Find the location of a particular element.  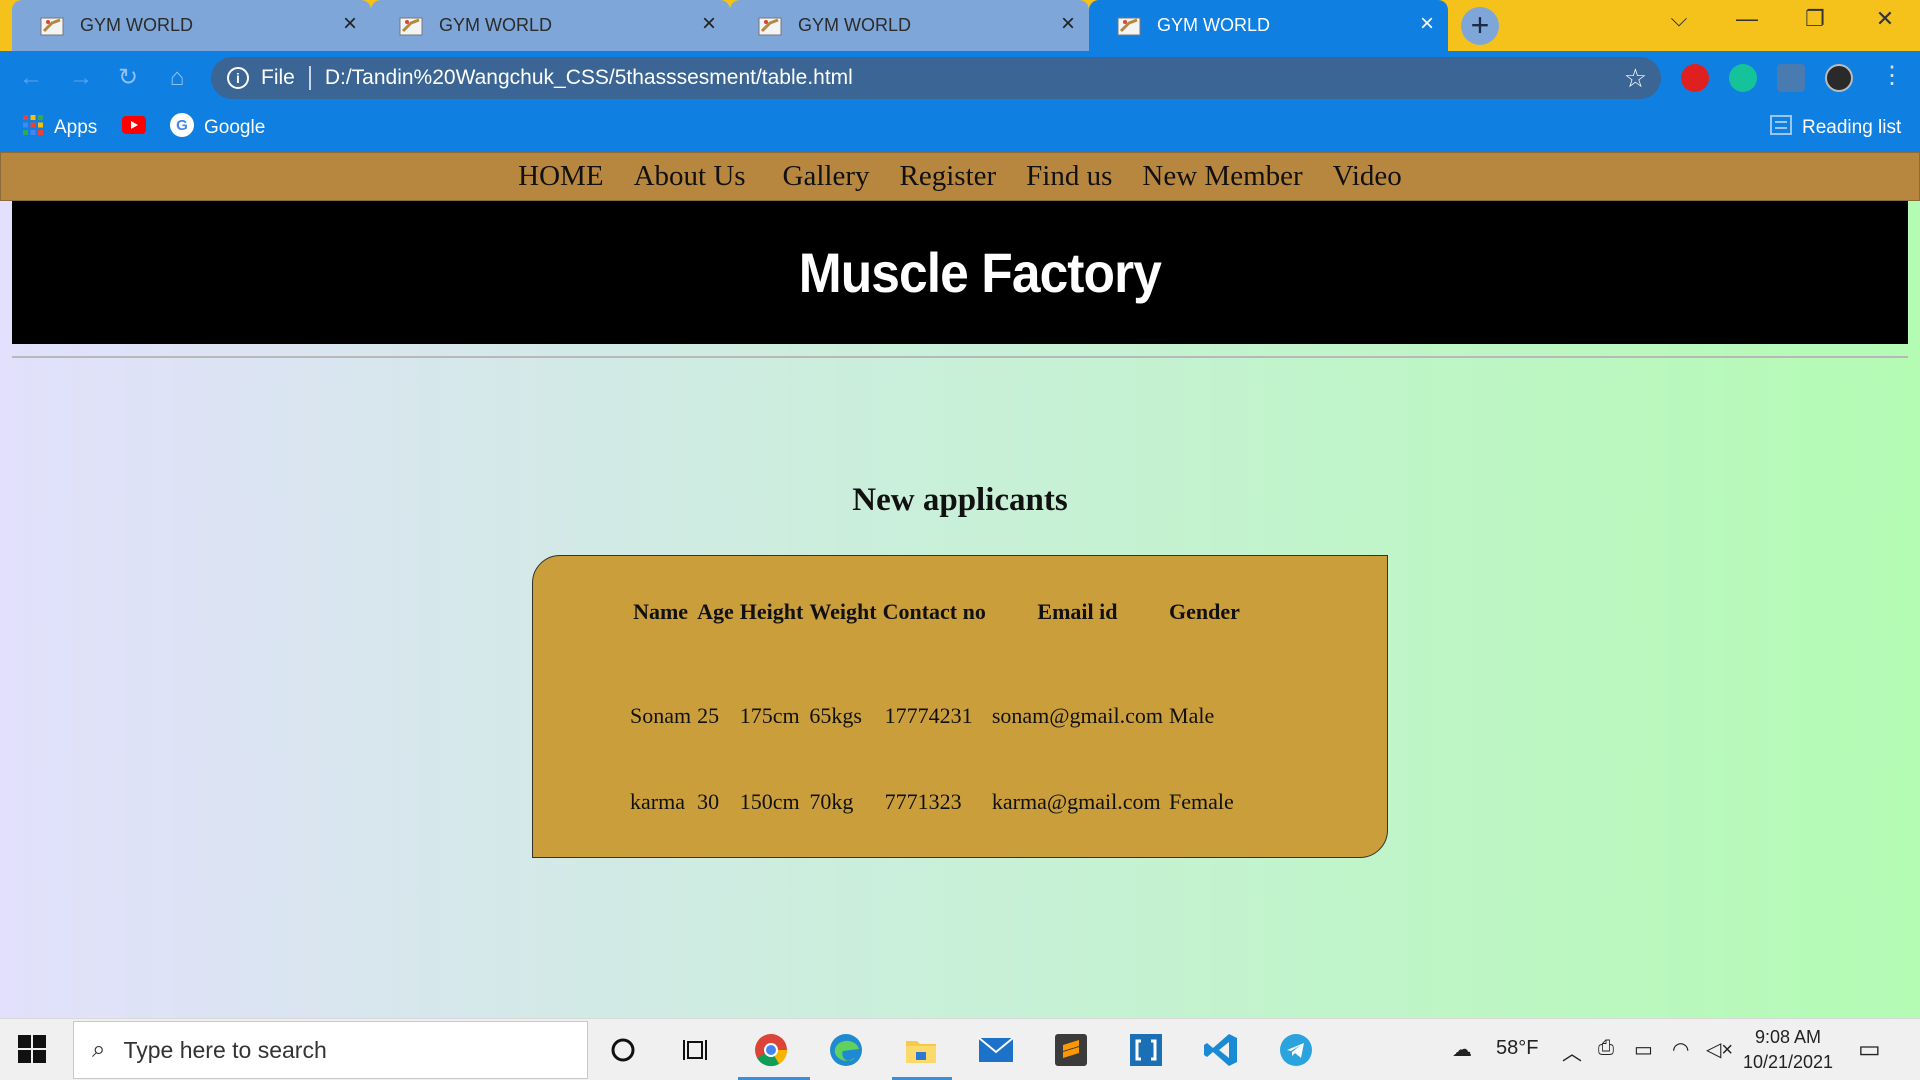

menu-kebab-icon: ⋮ is located at coordinates (1892, 75).